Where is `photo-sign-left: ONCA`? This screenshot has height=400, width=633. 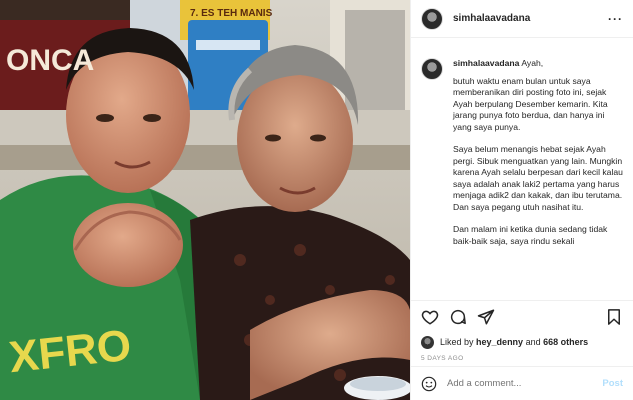
photo-sign-left: ONCA is located at coordinates (50, 60).